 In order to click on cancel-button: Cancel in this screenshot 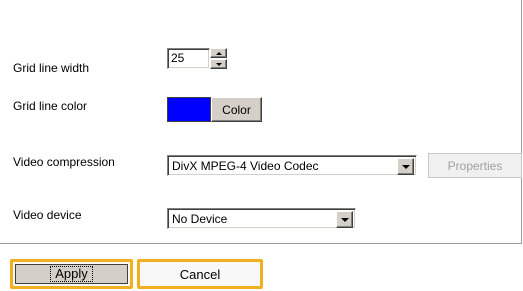, I will do `click(200, 274)`.